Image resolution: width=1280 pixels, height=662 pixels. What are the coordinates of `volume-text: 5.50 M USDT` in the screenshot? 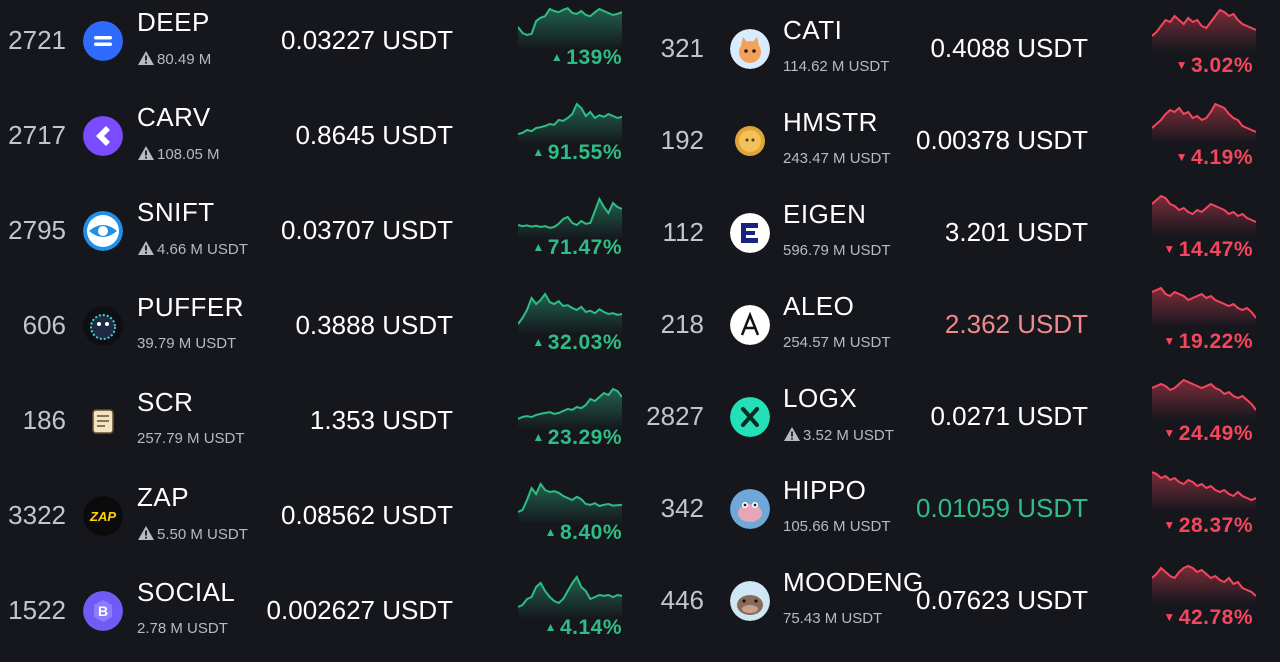 It's located at (192, 534).